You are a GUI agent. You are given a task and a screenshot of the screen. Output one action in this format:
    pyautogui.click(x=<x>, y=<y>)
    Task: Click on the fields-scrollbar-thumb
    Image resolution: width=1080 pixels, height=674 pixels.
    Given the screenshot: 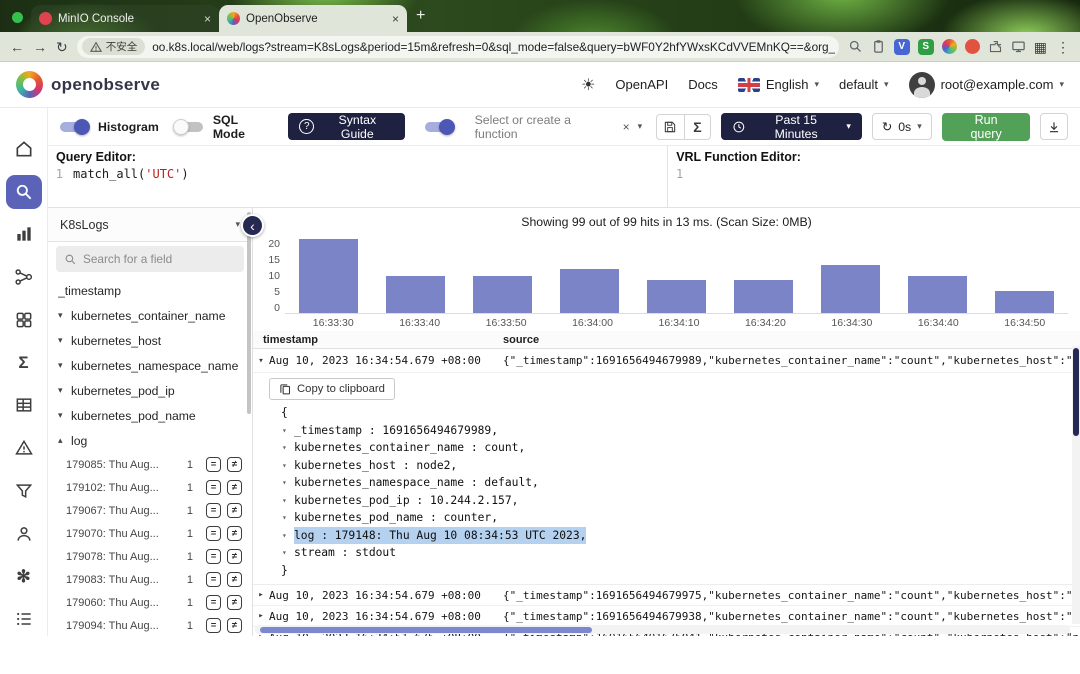 What is the action you would take?
    pyautogui.click(x=249, y=313)
    